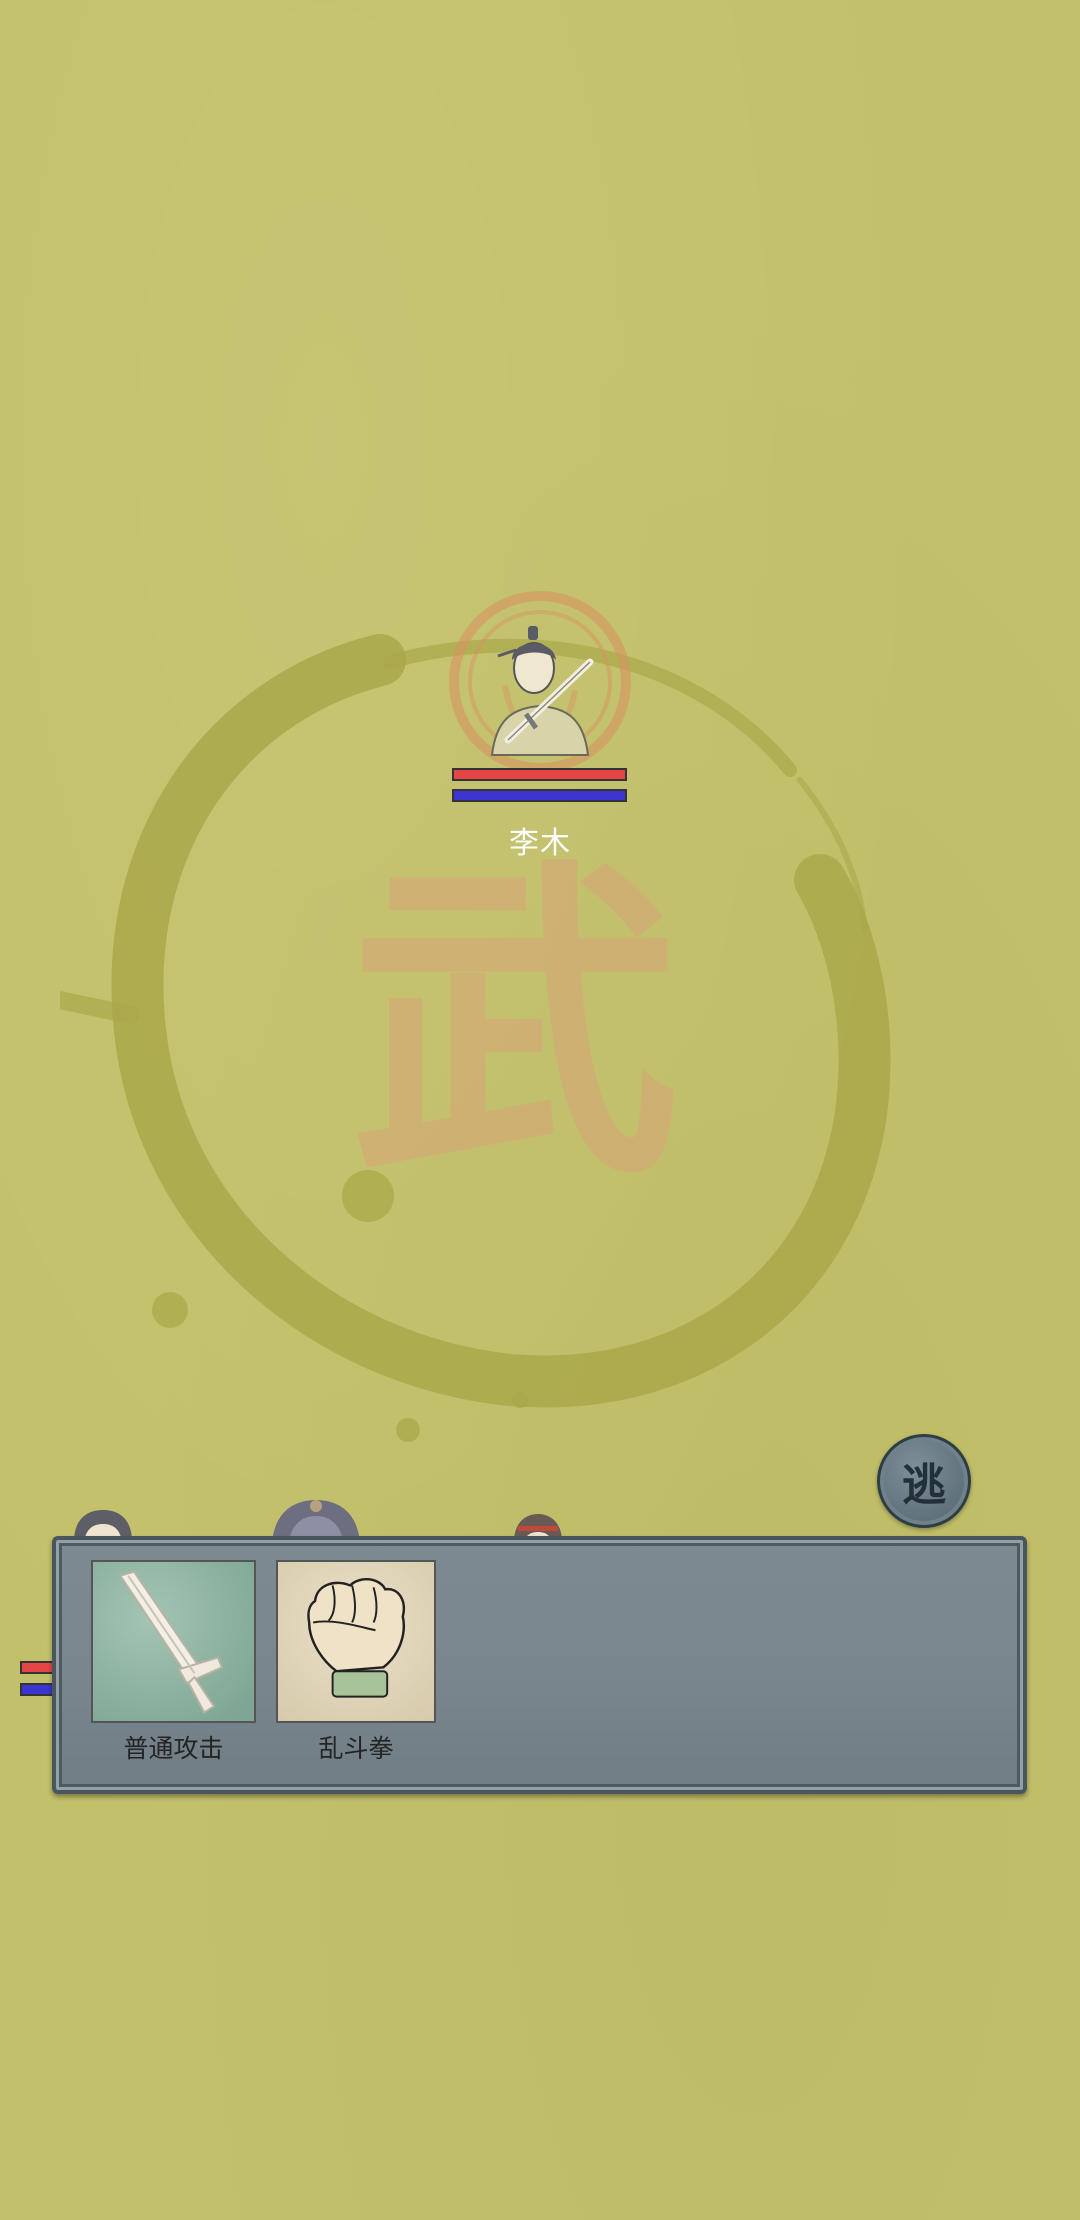 This screenshot has width=1080, height=2220. Describe the element at coordinates (539, 774) in the screenshot. I see `enemy-hp-bar` at that location.